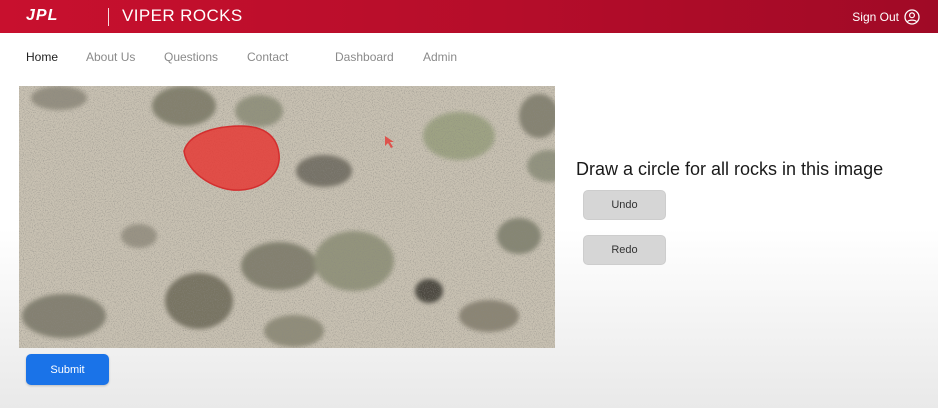 The image size is (938, 408). What do you see at coordinates (624, 205) in the screenshot?
I see `undo-button: Undo` at bounding box center [624, 205].